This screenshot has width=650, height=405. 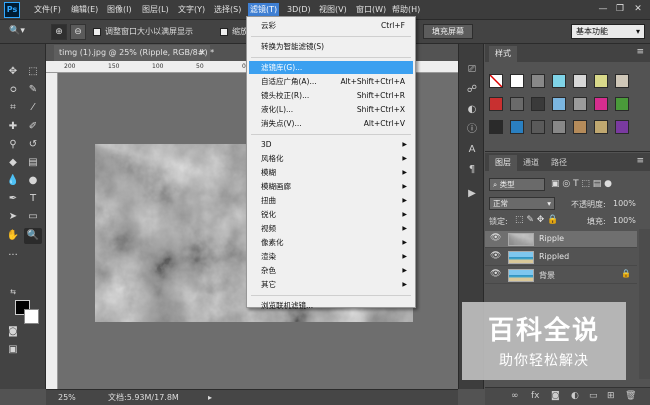 What do you see at coordinates (13, 108) in the screenshot?
I see `crop-tool-icon: ⌗` at bounding box center [13, 108].